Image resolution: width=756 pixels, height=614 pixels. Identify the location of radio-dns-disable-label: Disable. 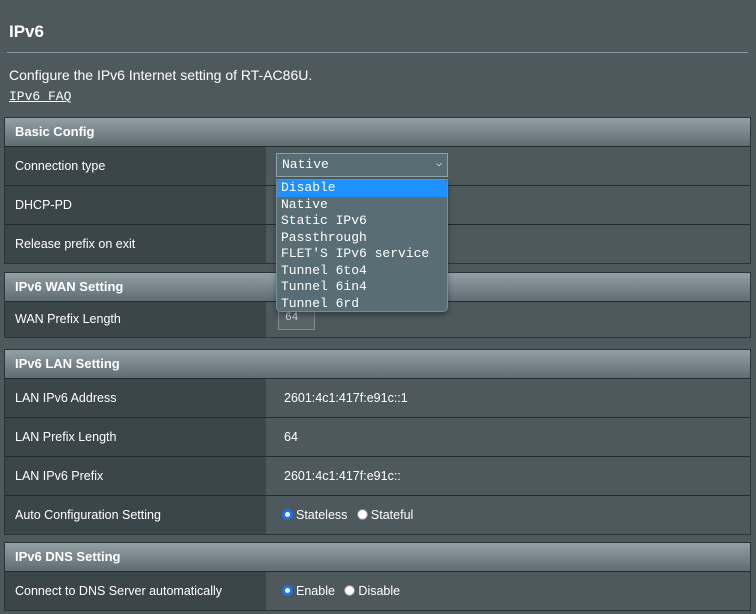
(379, 591).